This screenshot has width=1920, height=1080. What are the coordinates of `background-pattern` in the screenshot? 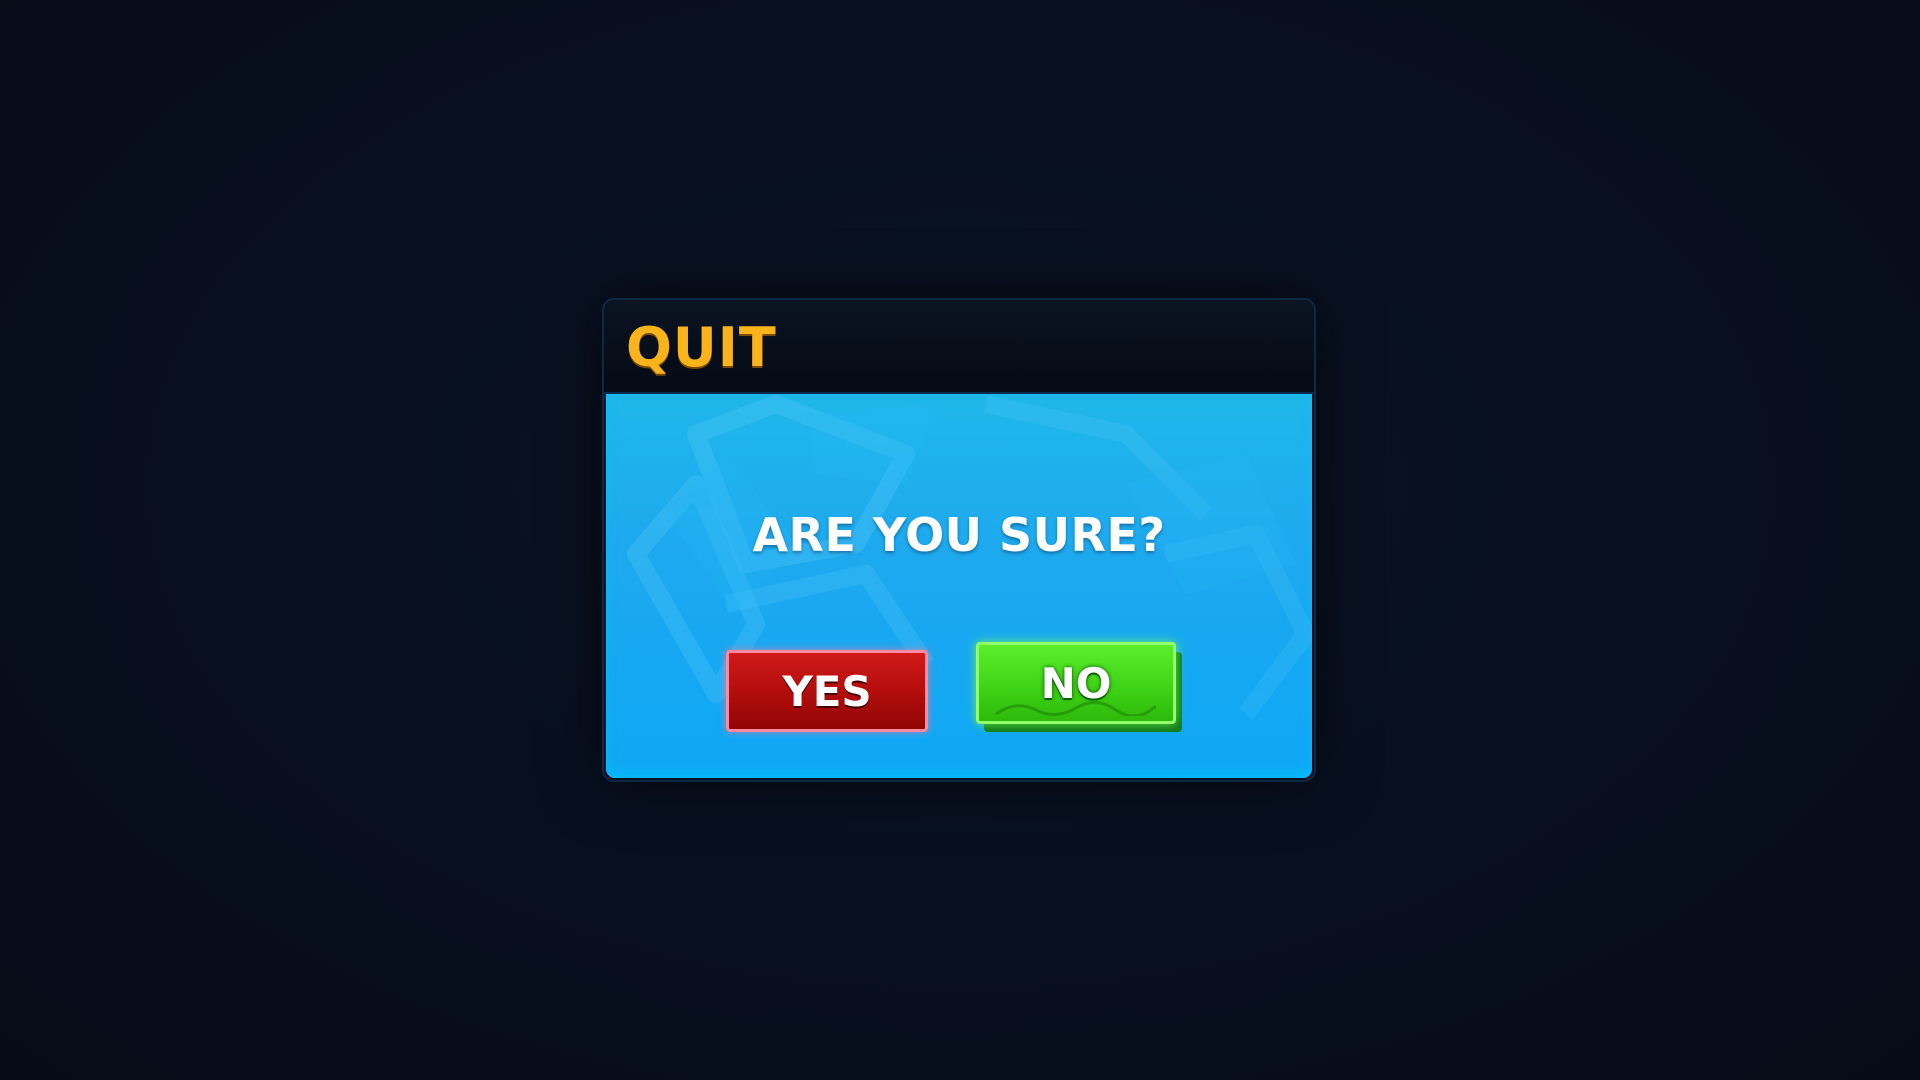 It's located at (969, 557).